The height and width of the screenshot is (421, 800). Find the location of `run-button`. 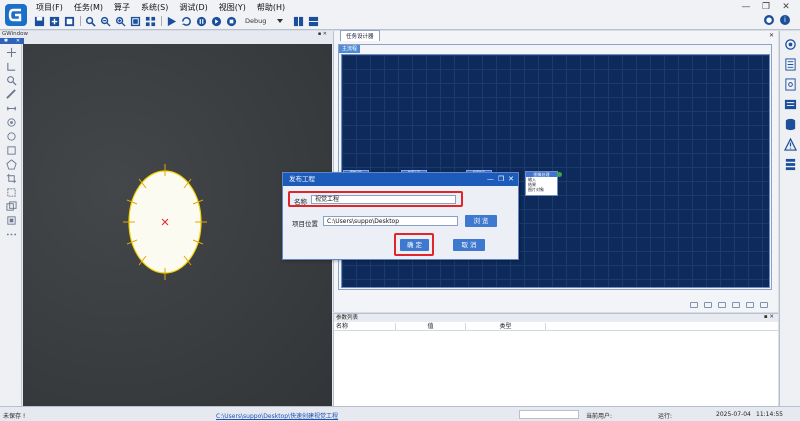

run-button is located at coordinates (171, 21).